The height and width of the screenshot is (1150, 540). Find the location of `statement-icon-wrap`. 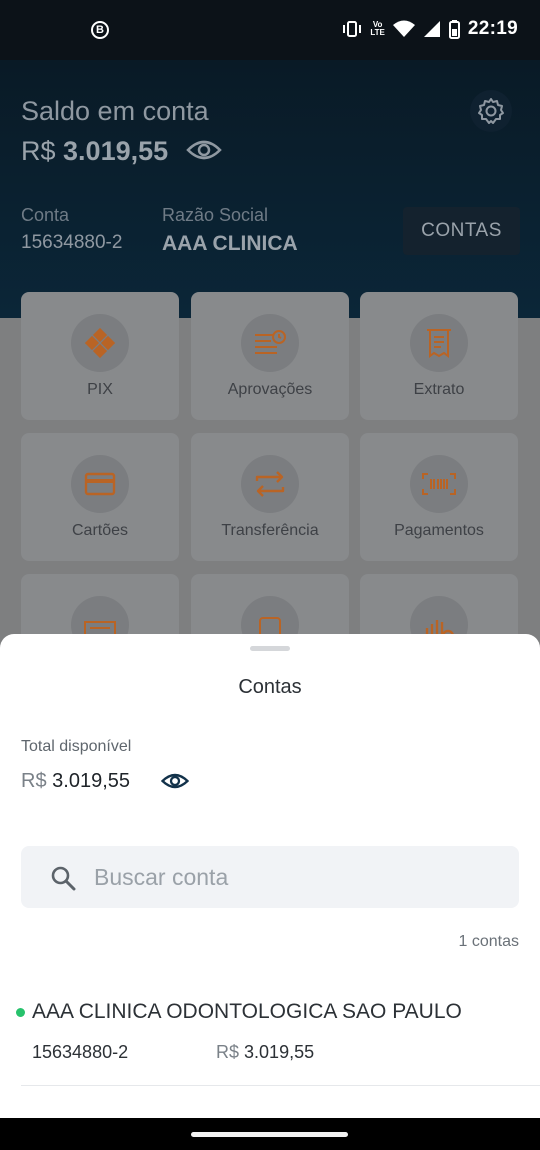

statement-icon-wrap is located at coordinates (439, 343).